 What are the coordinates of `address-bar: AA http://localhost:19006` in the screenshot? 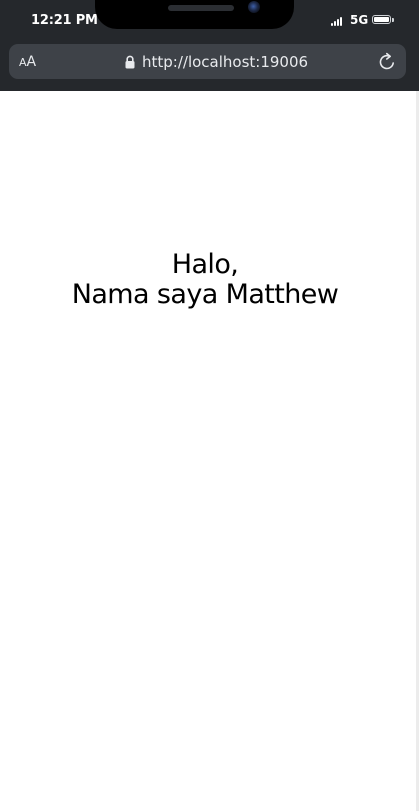 It's located at (207, 61).